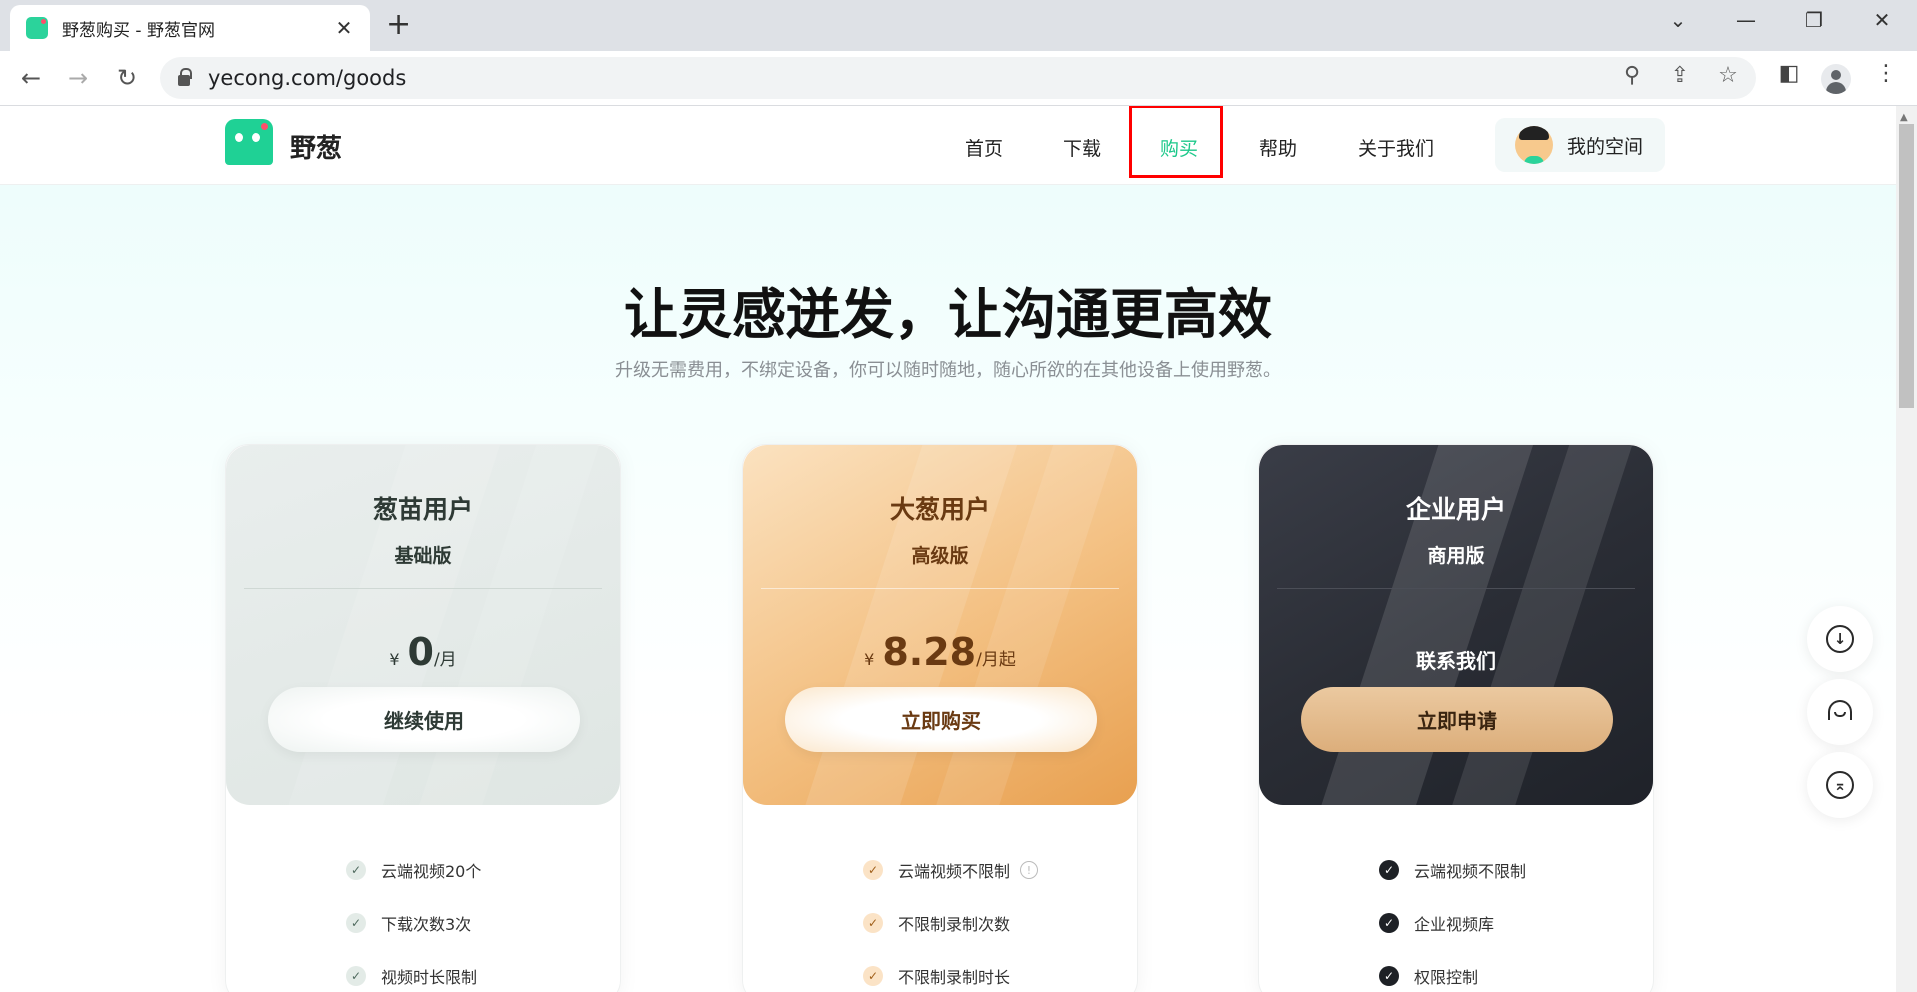 This screenshot has width=1917, height=992. I want to click on browser-tab: 野葱购买 - 野葱官网 ✕, so click(190, 28).